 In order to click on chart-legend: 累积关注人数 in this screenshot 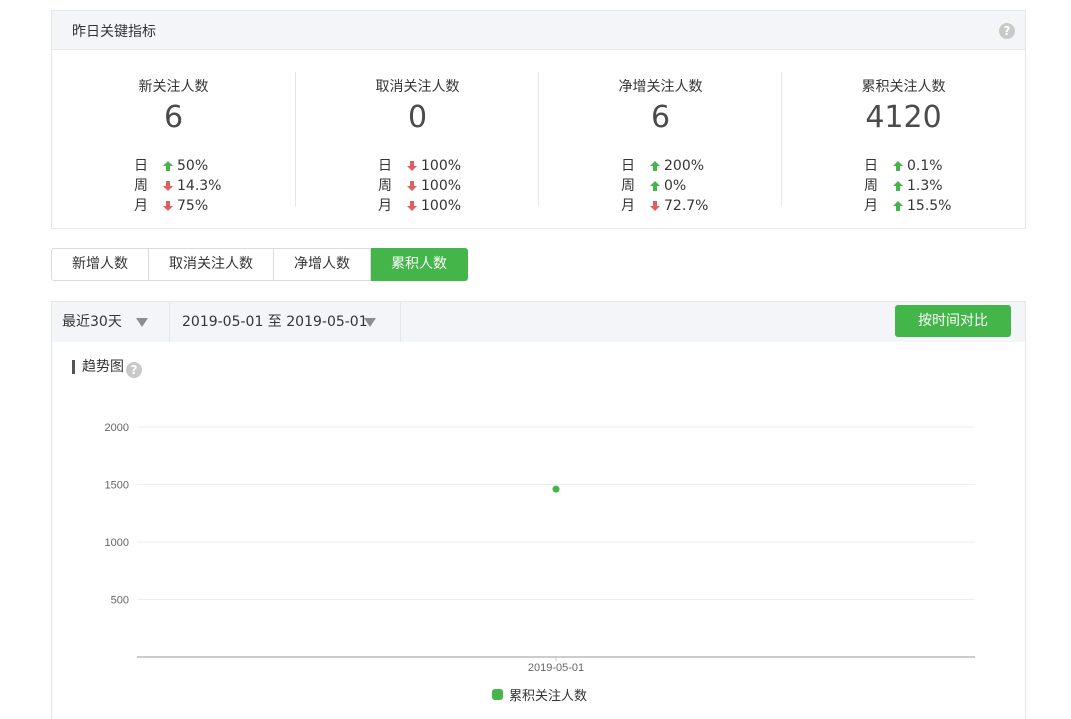, I will do `click(539, 694)`.